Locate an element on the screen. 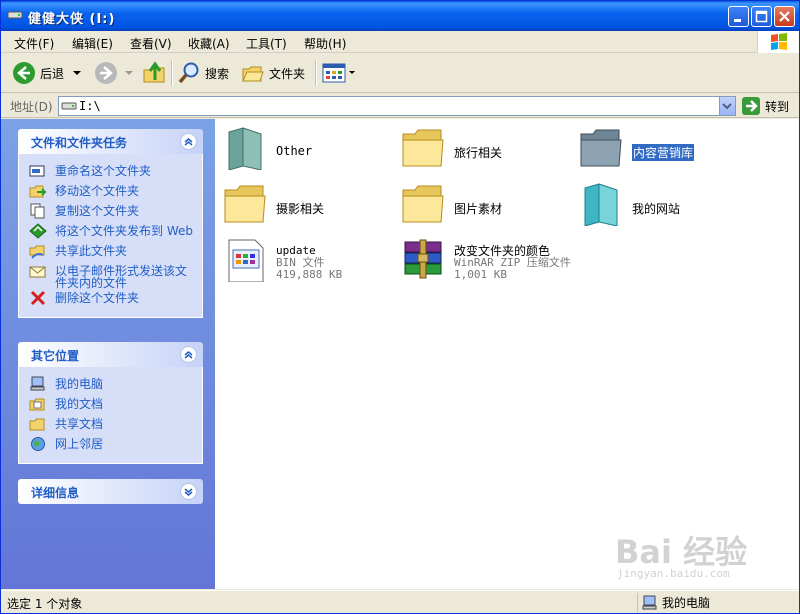 This screenshot has width=800, height=614. forward-arrow-icon is located at coordinates (106, 73).